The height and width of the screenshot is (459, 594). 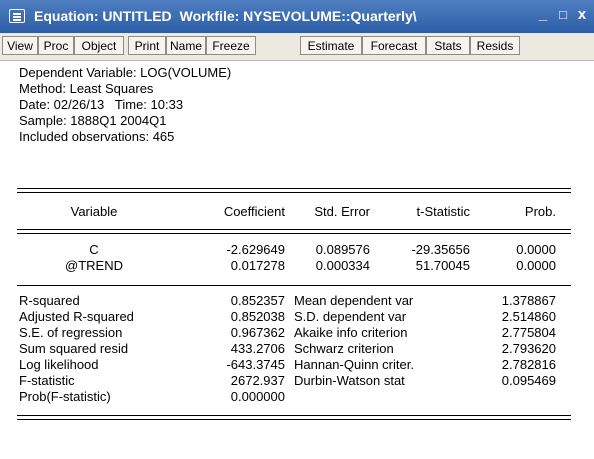 I want to click on stat-value-durbin-watson: 0.095469, so click(x=528, y=380).